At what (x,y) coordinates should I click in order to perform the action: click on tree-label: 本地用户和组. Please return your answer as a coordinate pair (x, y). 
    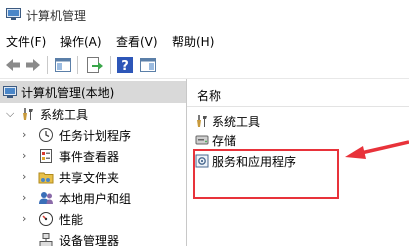
    Looking at the image, I should click on (95, 199).